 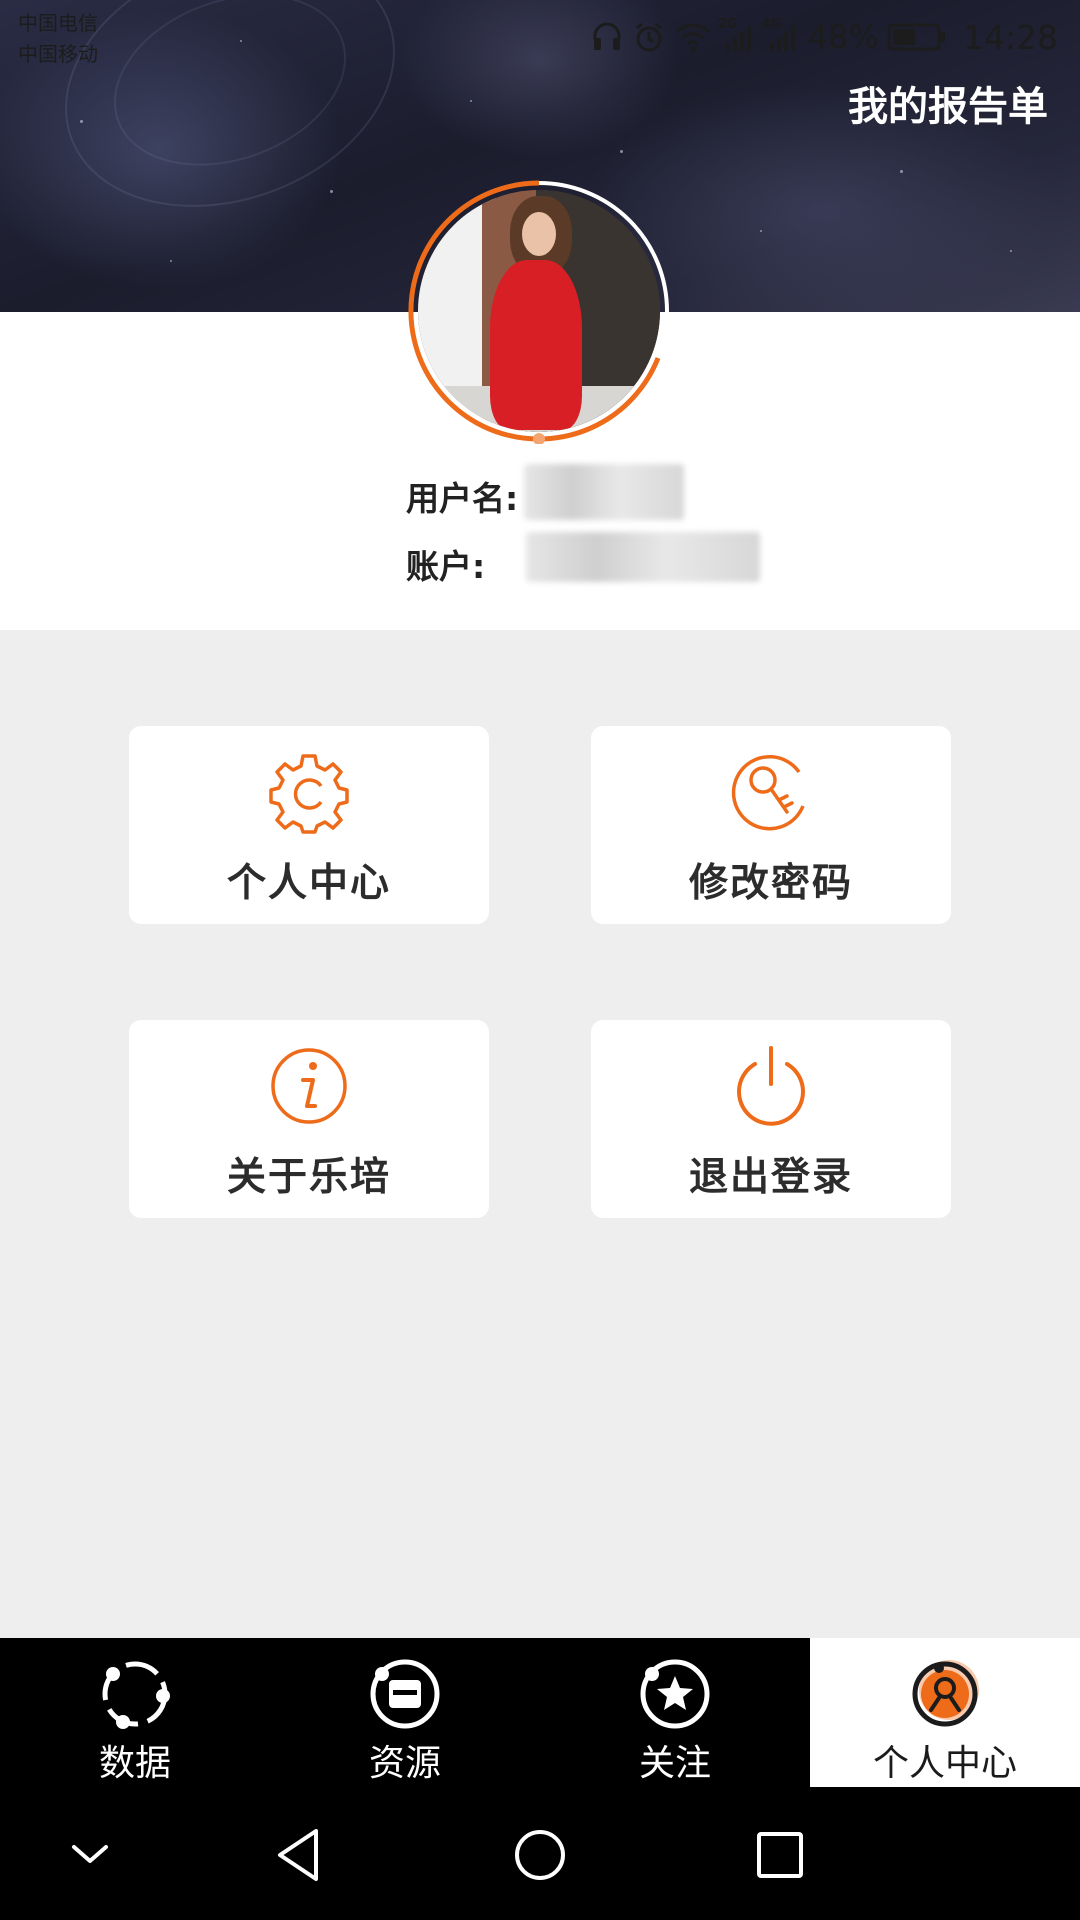 I want to click on alarm-icon, so click(x=649, y=37).